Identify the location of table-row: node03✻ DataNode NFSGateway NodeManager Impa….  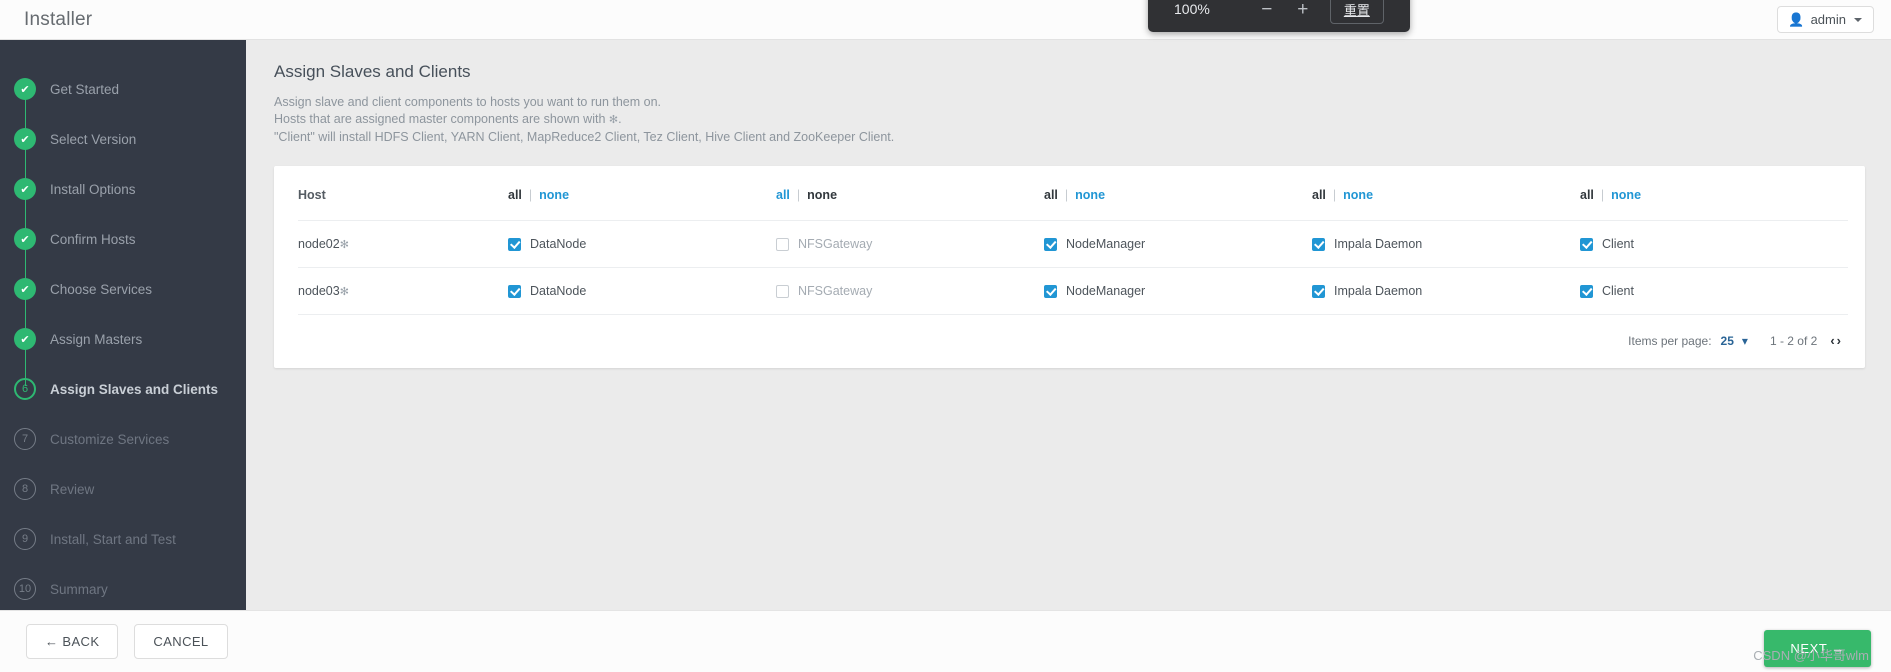
(1073, 291).